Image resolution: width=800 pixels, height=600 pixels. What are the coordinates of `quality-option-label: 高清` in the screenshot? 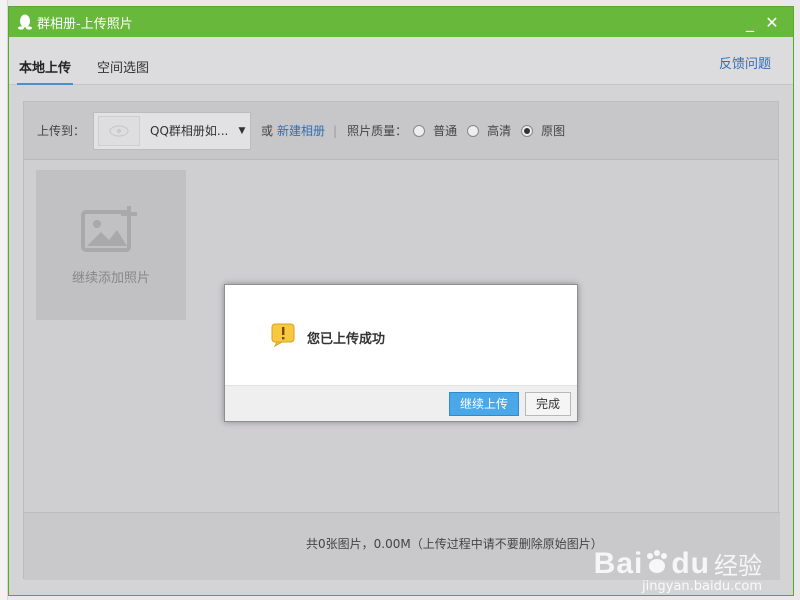 It's located at (499, 131).